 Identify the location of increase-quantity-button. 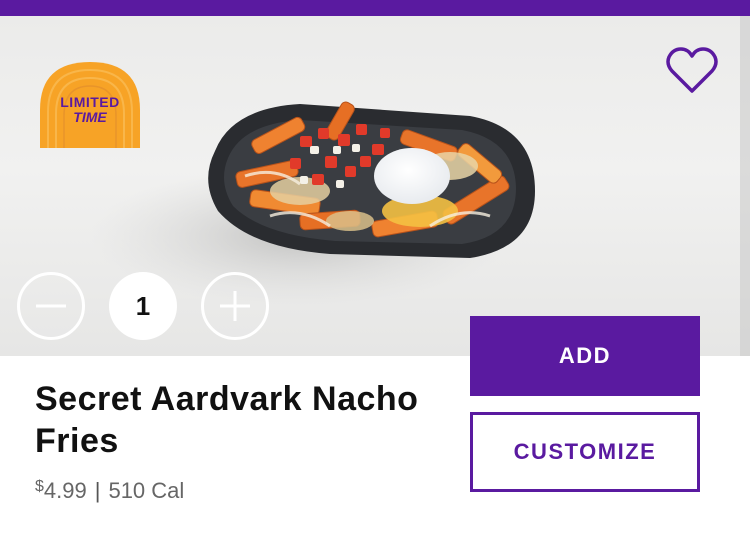
(235, 306).